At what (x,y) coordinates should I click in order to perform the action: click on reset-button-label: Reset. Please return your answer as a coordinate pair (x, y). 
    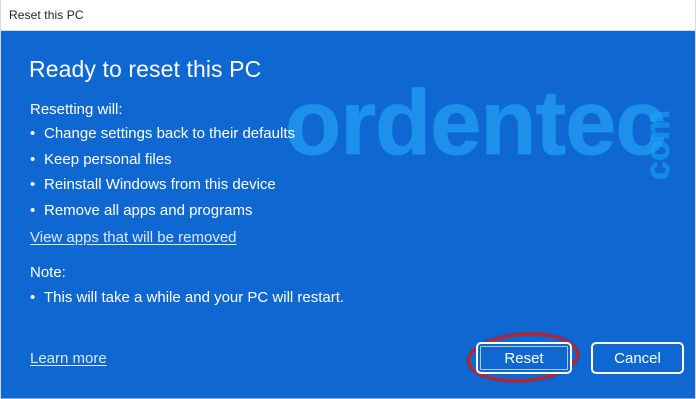
    Looking at the image, I should click on (524, 358).